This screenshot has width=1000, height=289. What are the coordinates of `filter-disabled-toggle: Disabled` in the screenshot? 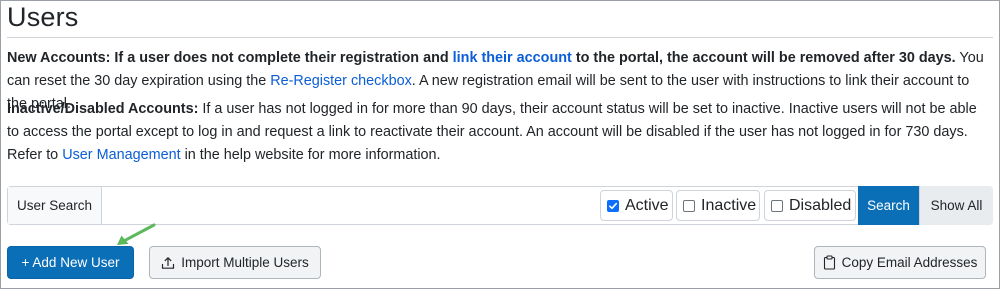 It's located at (810, 205).